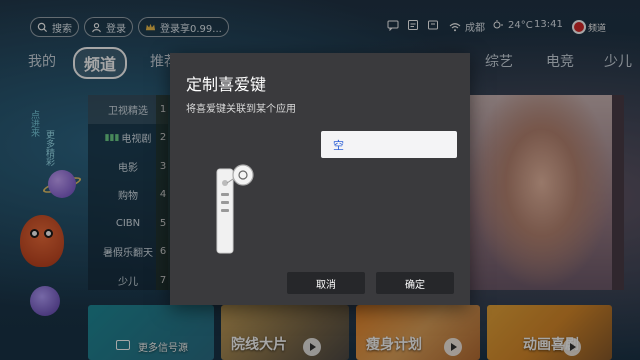 This screenshot has width=640, height=360. I want to click on cancel-button: 取消, so click(326, 283).